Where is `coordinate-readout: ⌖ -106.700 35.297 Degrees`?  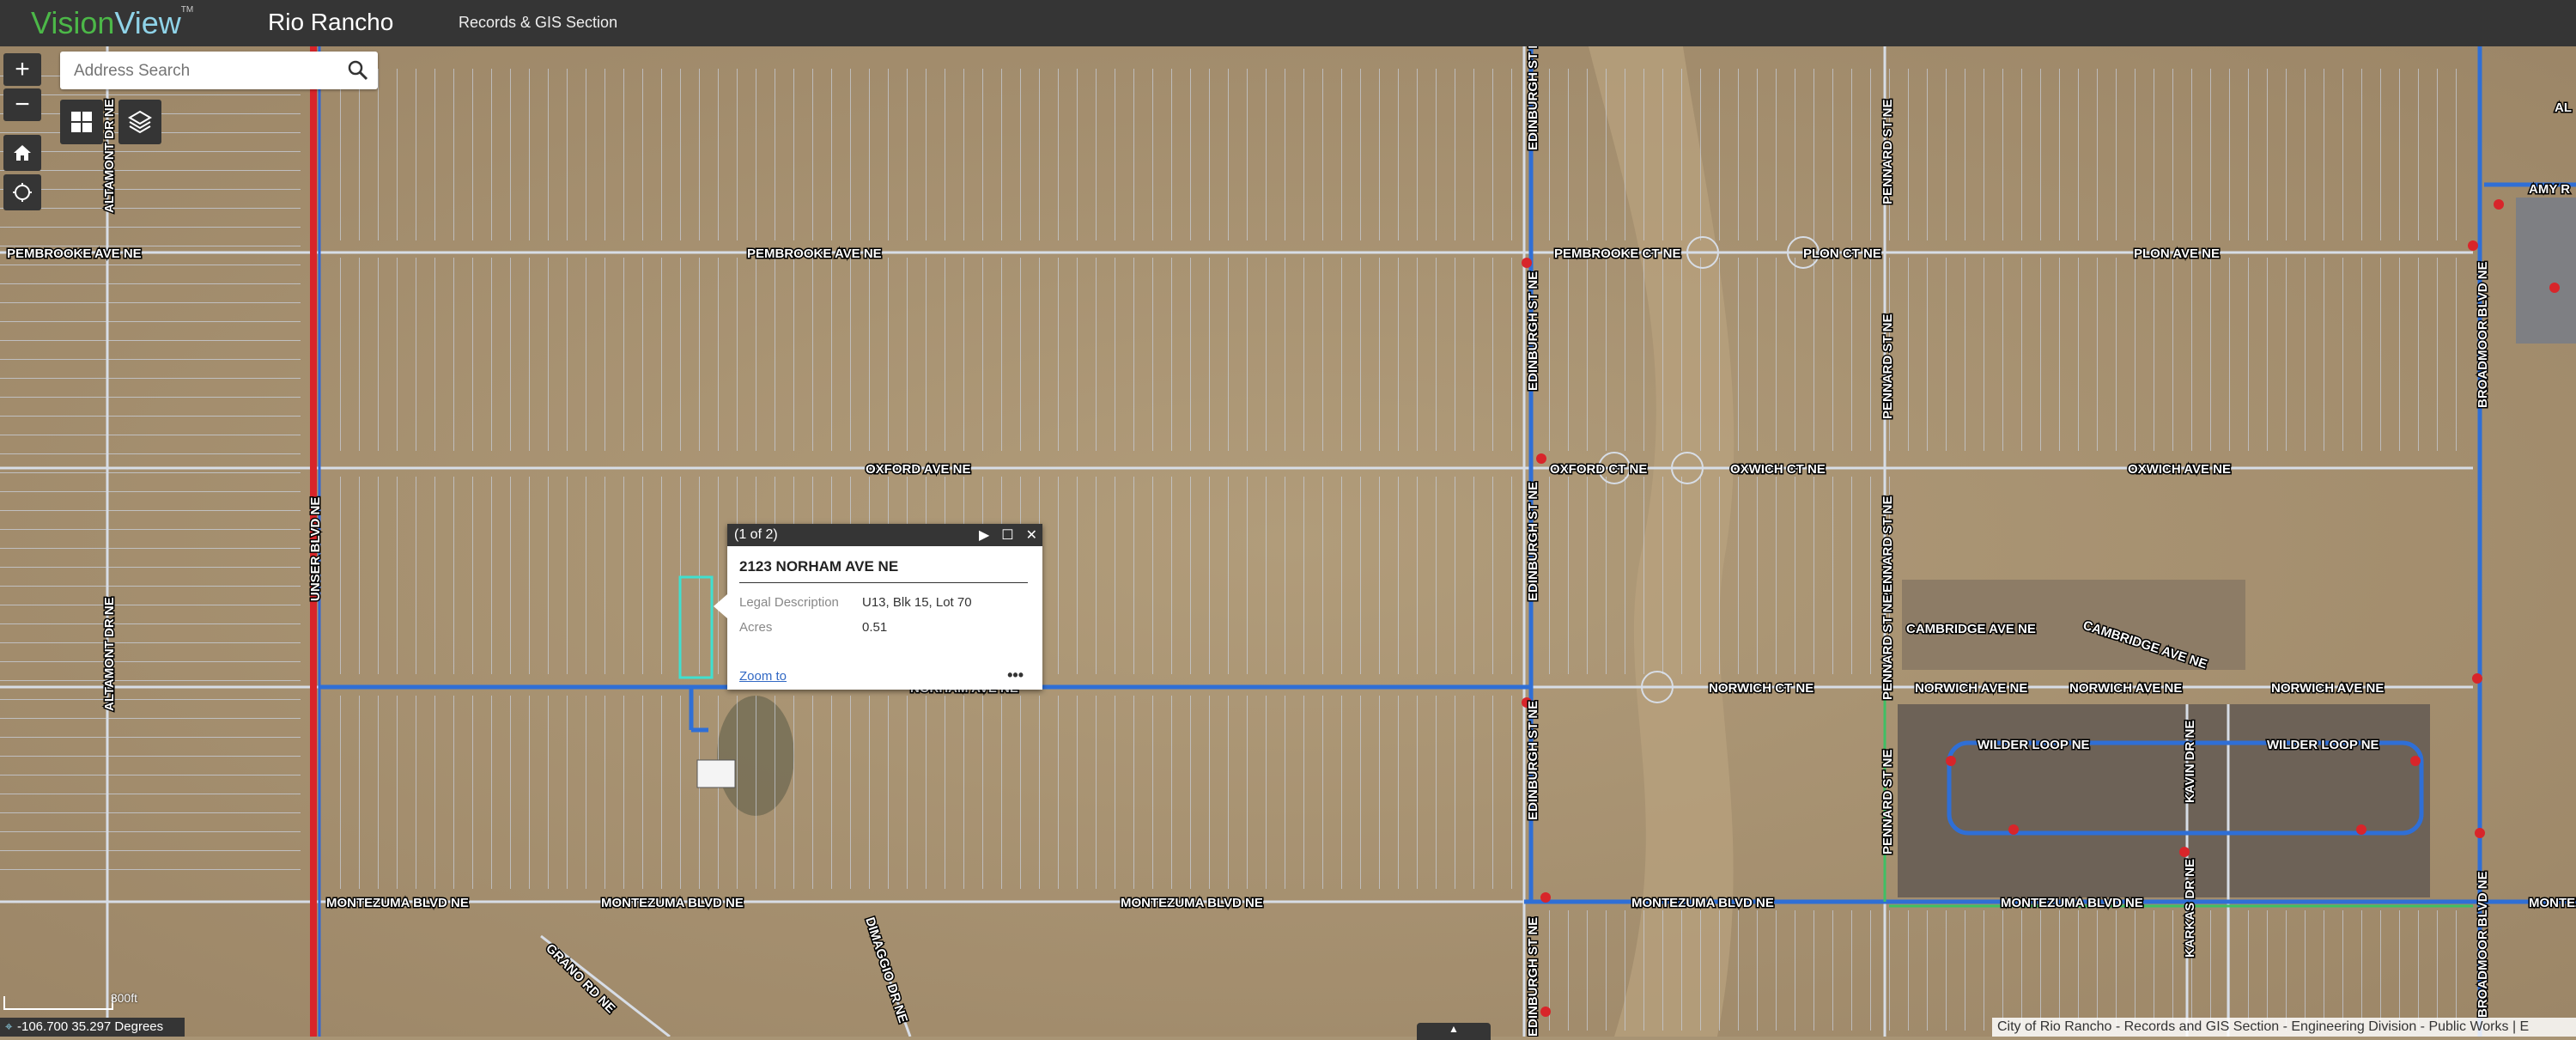 coordinate-readout: ⌖ -106.700 35.297 Degrees is located at coordinates (93, 1027).